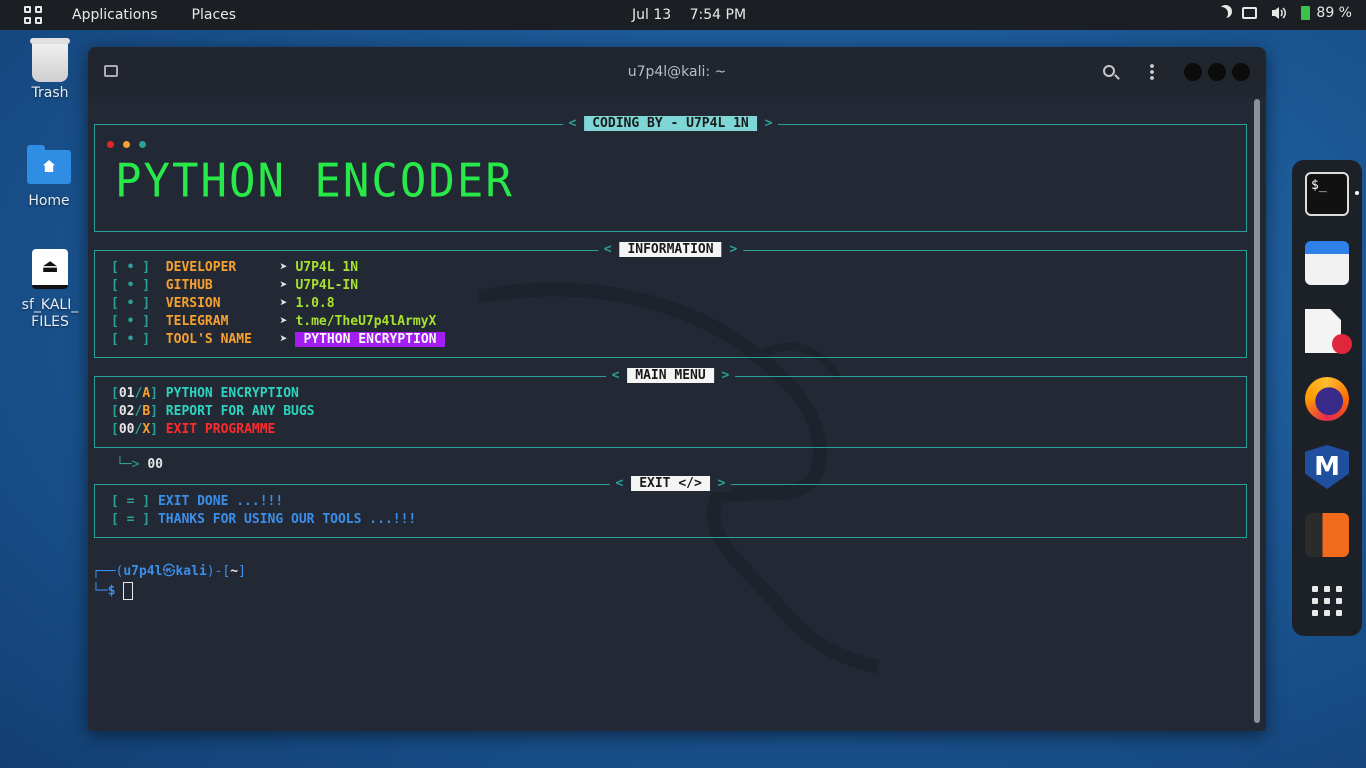 The height and width of the screenshot is (768, 1366). Describe the element at coordinates (113, 591) in the screenshot. I see `shell-prompt-line2: └─$` at that location.